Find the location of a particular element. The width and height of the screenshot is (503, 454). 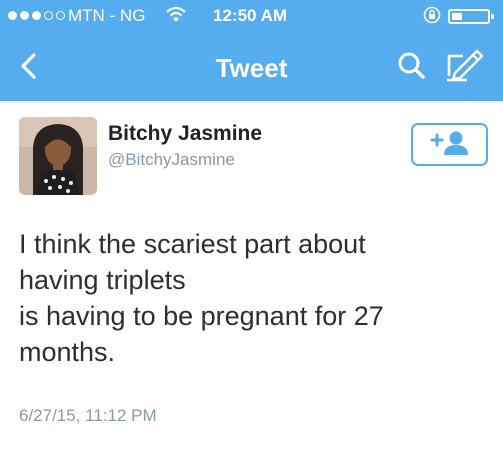

status-bar: MTN - NG 12:50 AM is located at coordinates (251, 17).